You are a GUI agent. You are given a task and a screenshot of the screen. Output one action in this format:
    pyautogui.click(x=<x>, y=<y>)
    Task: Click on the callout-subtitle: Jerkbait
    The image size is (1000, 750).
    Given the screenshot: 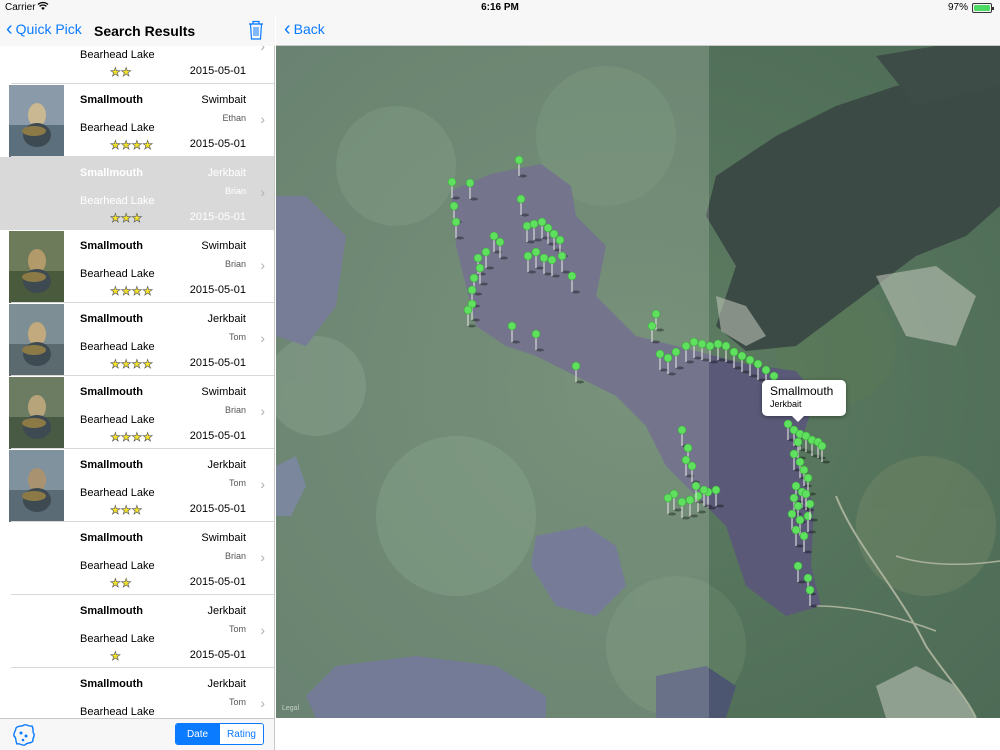 What is the action you would take?
    pyautogui.click(x=786, y=404)
    